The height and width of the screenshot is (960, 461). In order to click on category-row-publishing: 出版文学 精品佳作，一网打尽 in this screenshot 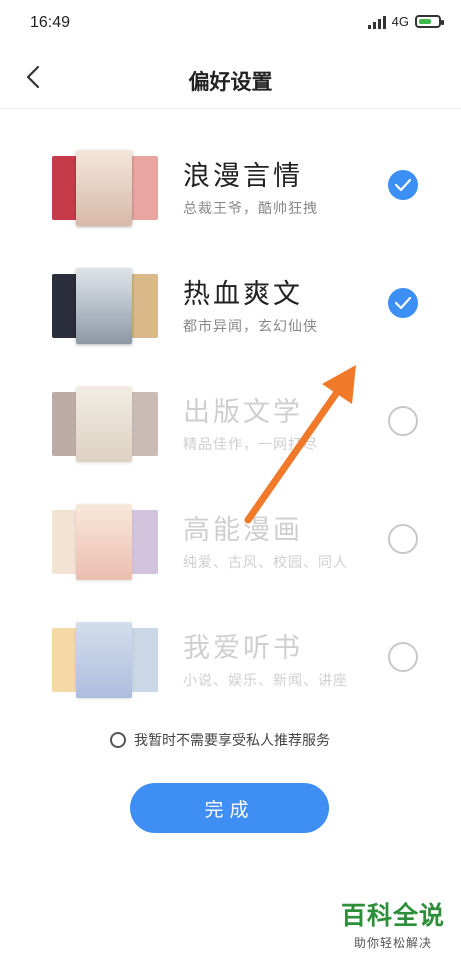, I will do `click(230, 426)`.